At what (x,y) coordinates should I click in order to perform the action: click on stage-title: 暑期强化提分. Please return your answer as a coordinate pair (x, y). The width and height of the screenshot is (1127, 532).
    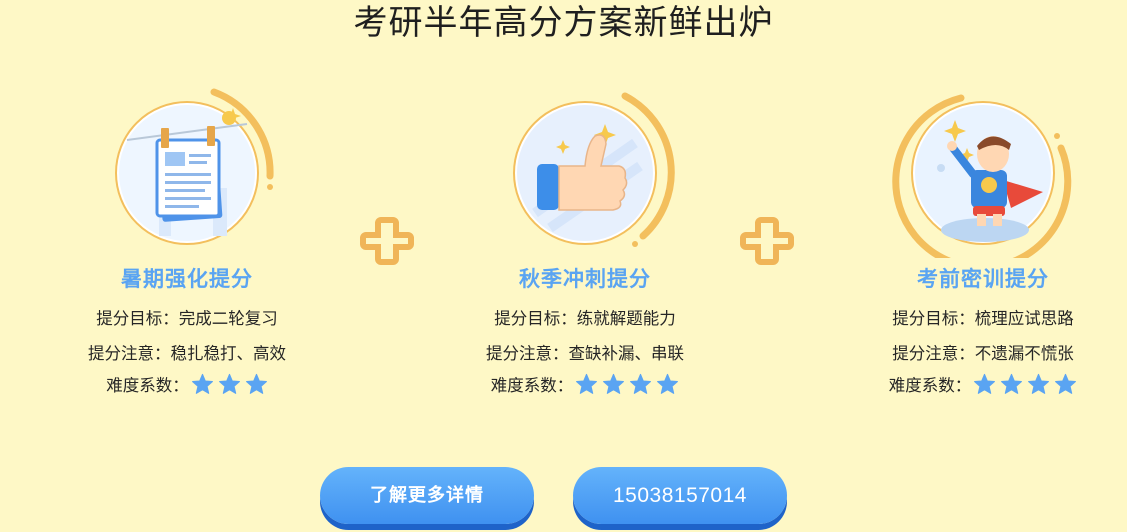
    Looking at the image, I should click on (187, 279).